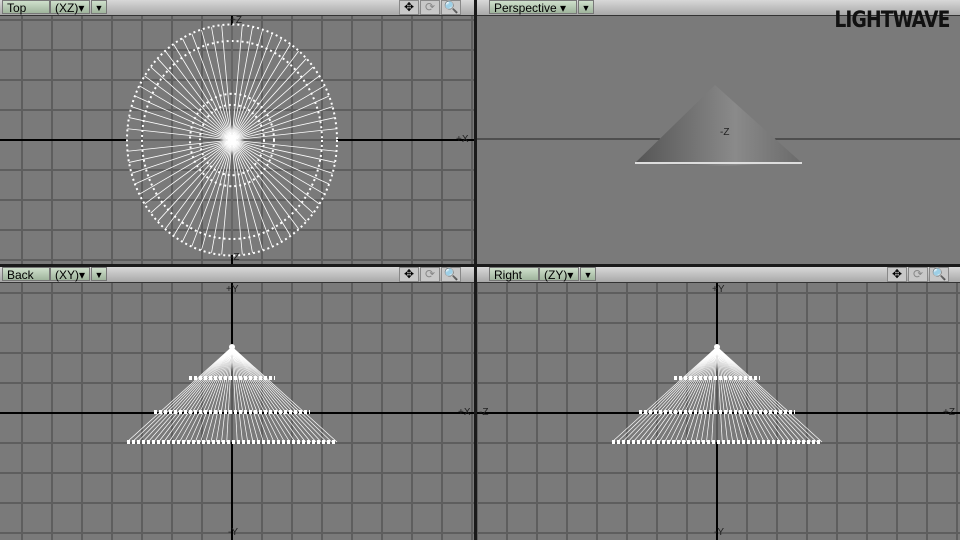  What do you see at coordinates (67, 275) in the screenshot?
I see `view-mode: (XY)` at bounding box center [67, 275].